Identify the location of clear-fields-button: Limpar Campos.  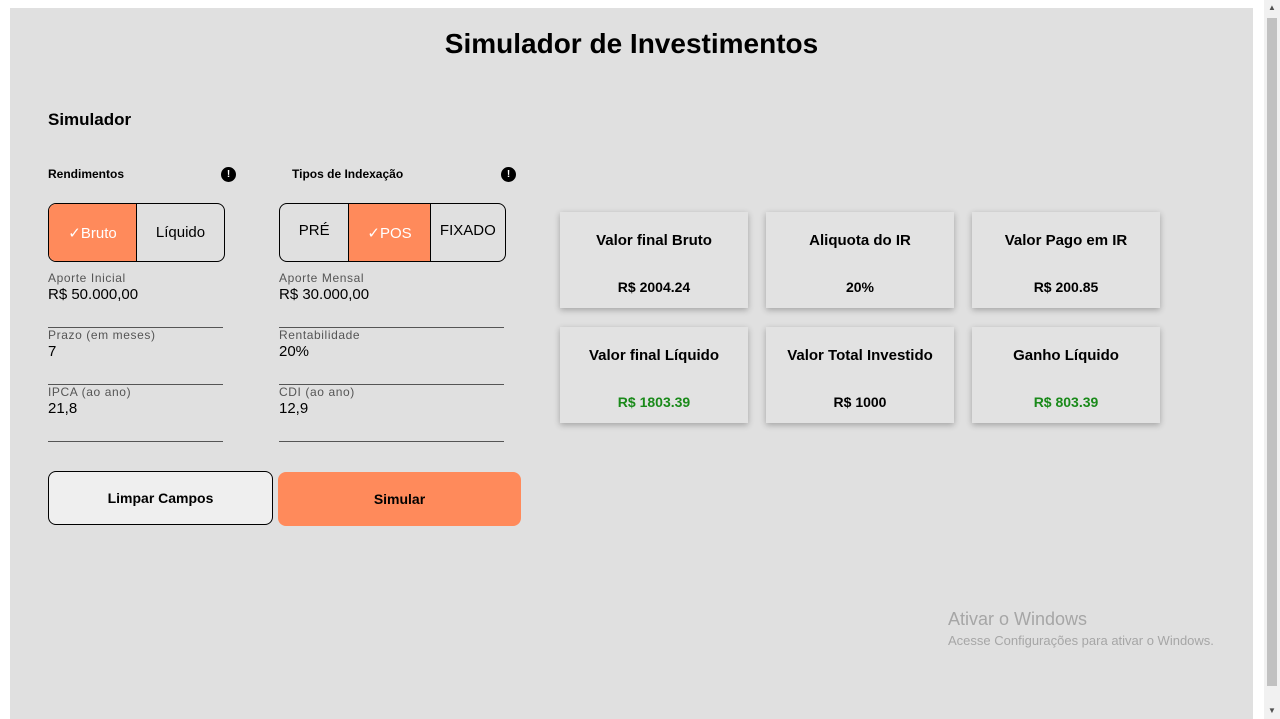
(160, 498).